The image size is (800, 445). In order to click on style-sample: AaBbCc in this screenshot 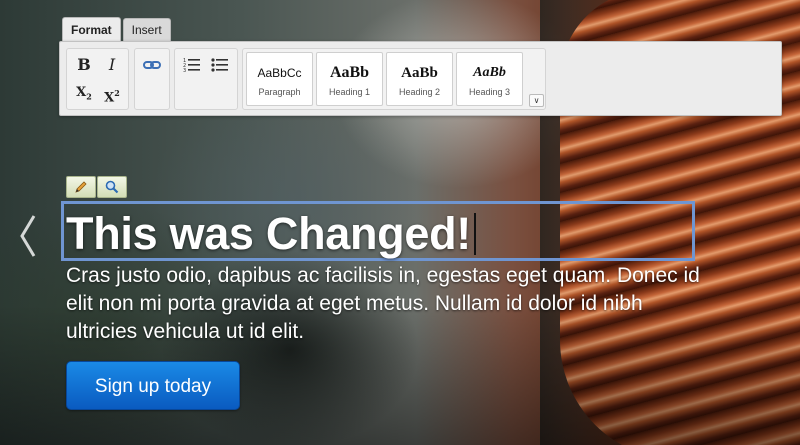, I will do `click(279, 73)`.